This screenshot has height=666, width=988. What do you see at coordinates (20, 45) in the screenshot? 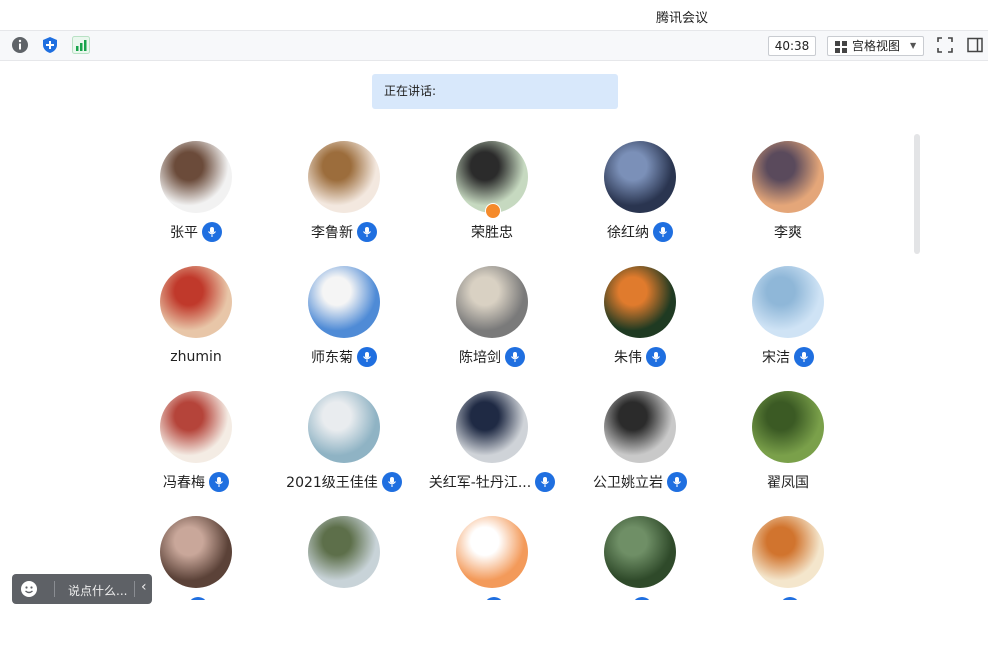
I see `info-icon` at bounding box center [20, 45].